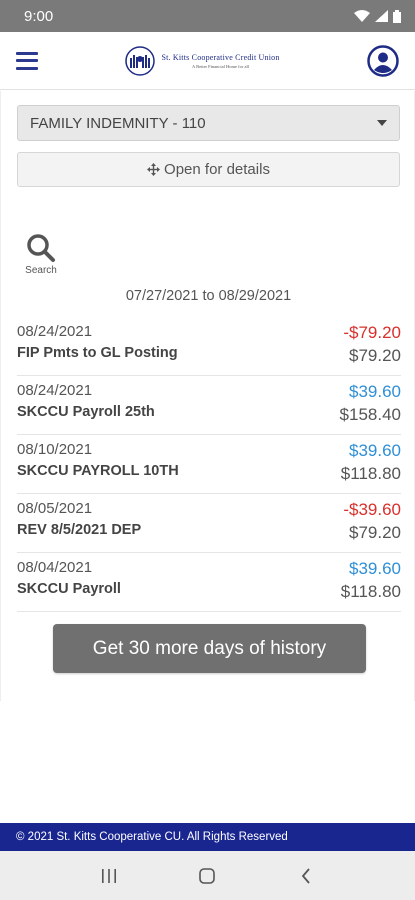  Describe the element at coordinates (372, 332) in the screenshot. I see `transaction-amount: -$79.20` at that location.